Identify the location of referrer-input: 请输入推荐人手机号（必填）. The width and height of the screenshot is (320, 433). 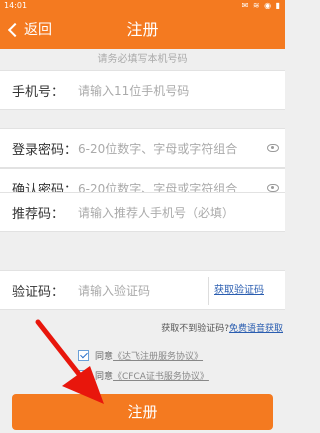
(181, 212).